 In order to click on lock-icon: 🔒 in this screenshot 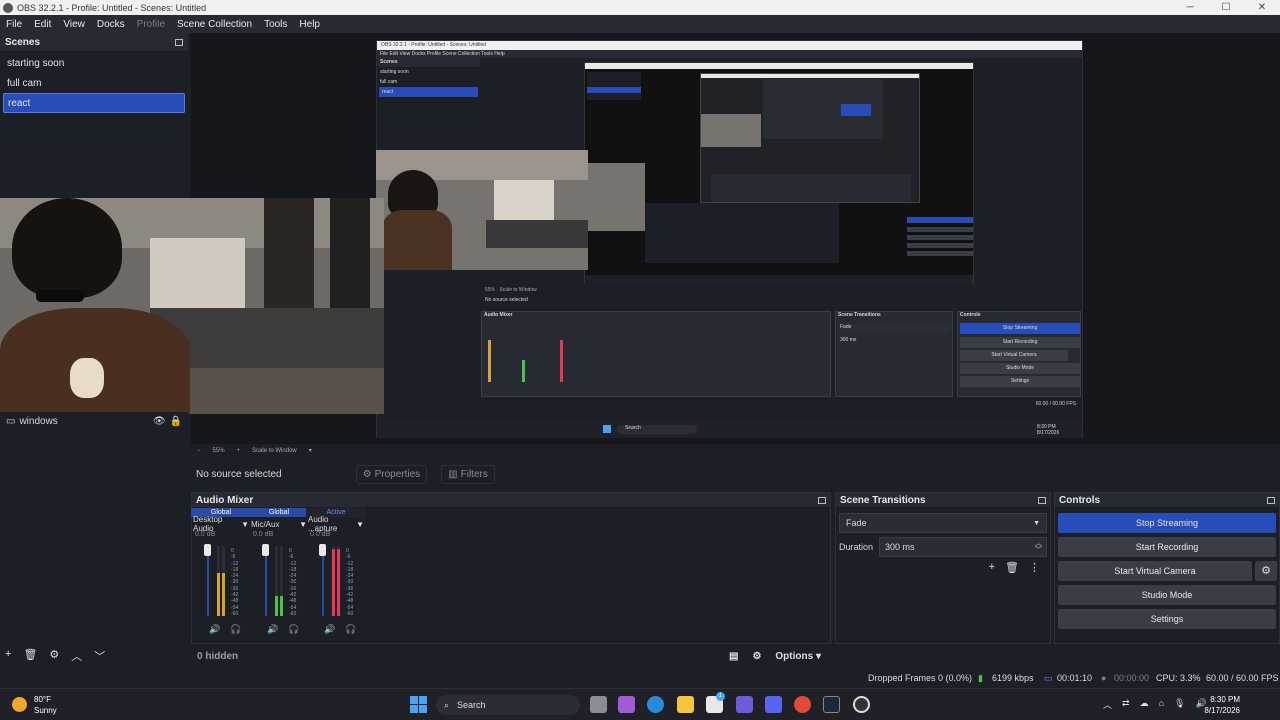, I will do `click(176, 421)`.